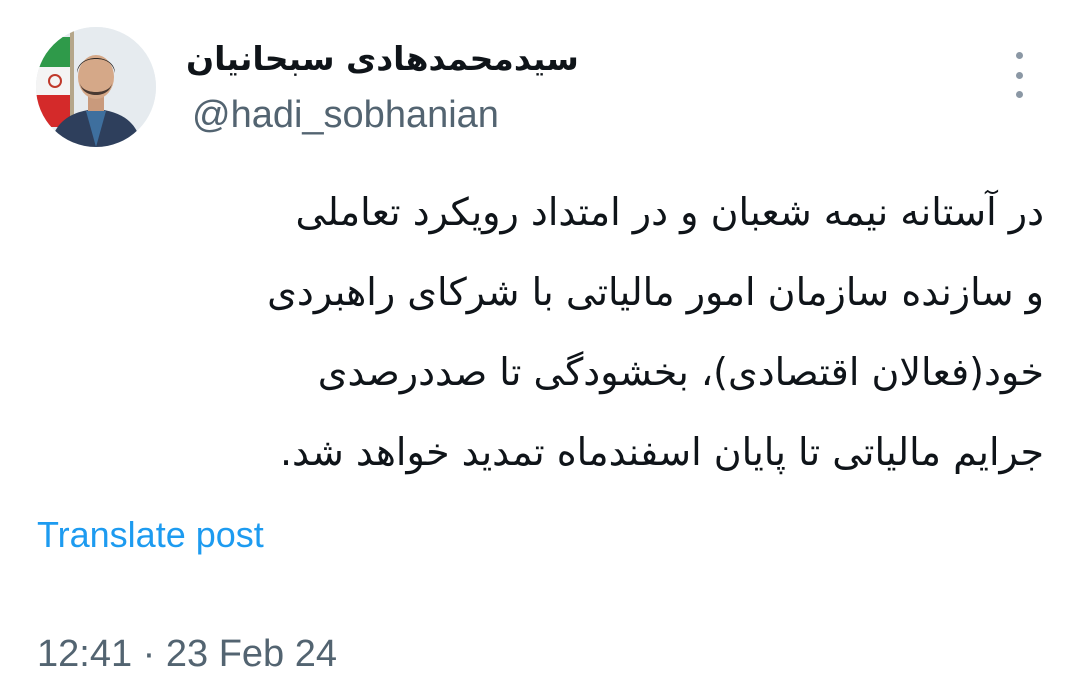 Image resolution: width=1080 pixels, height=696 pixels. Describe the element at coordinates (150, 535) in the screenshot. I see `translate-post-link: Translate post` at that location.